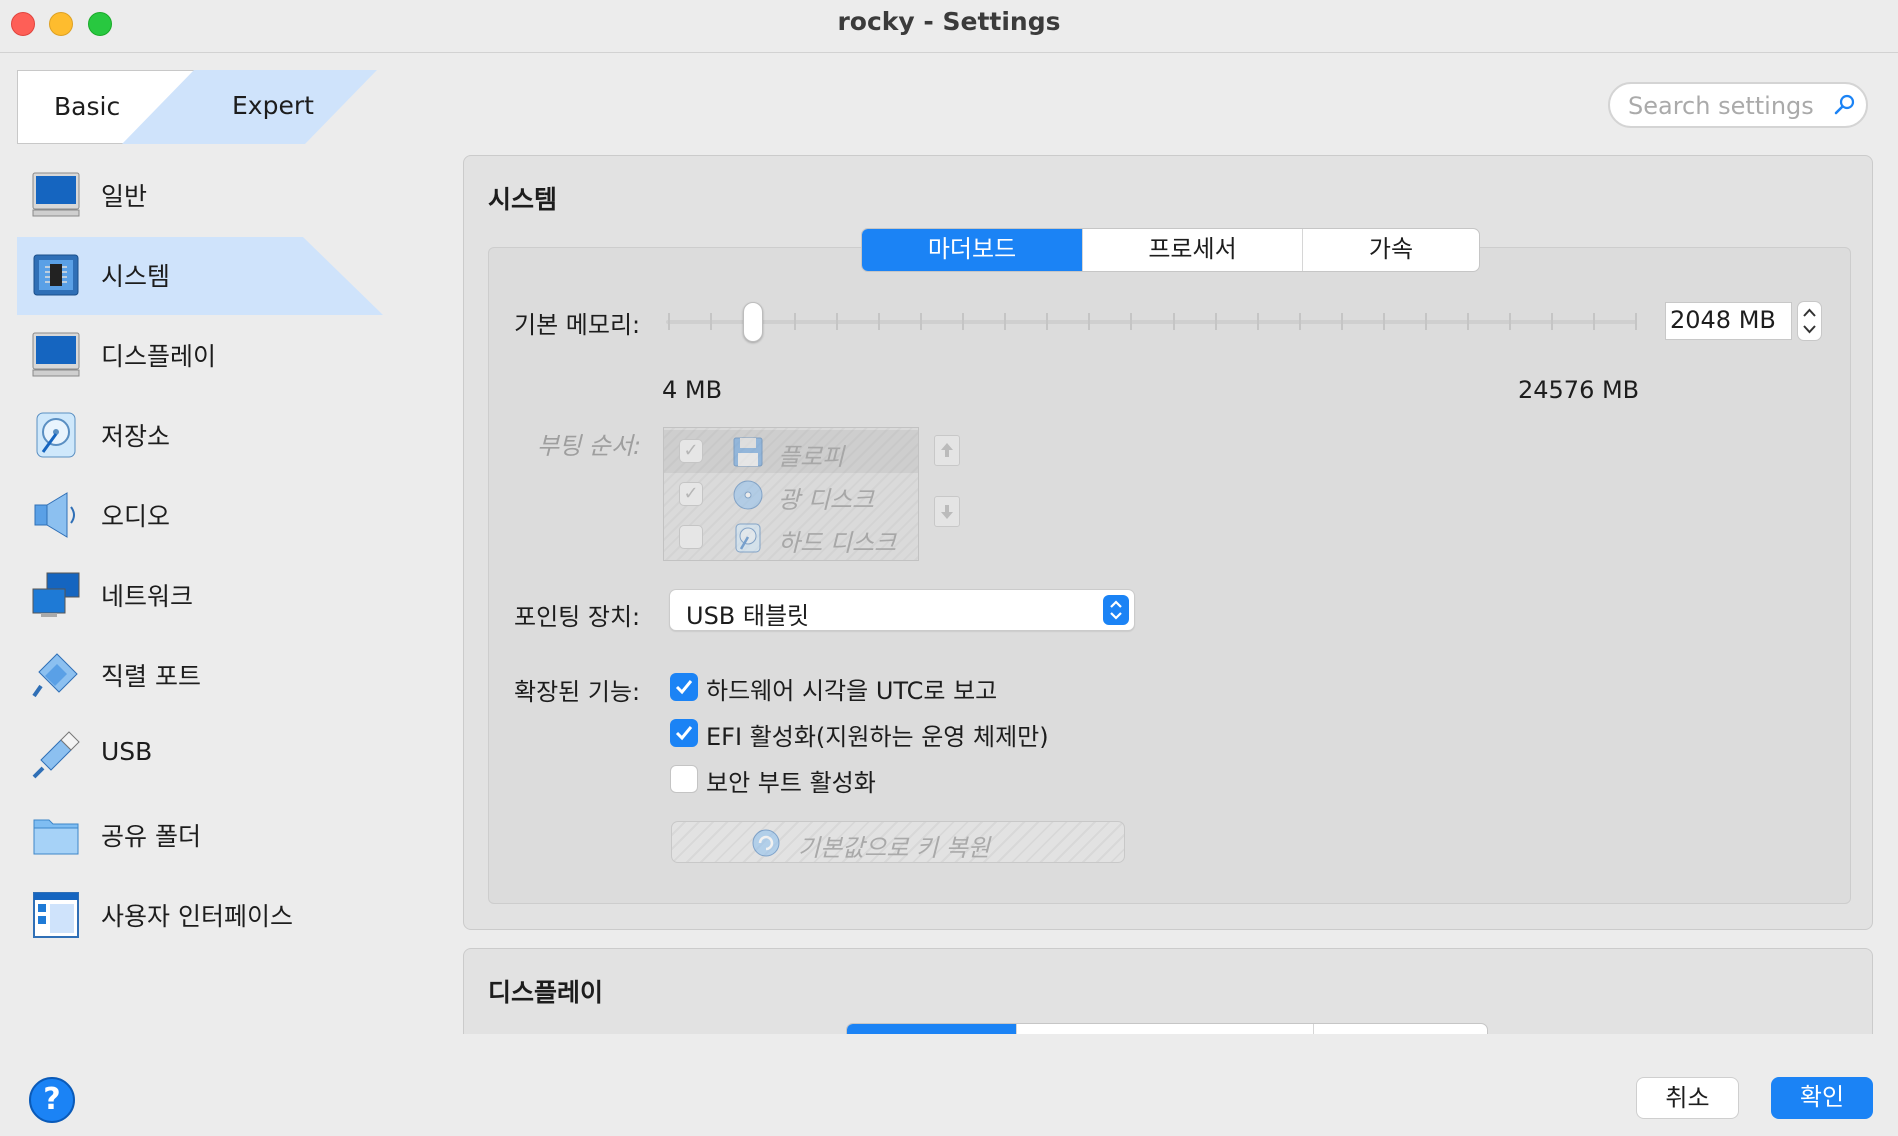  Describe the element at coordinates (826, 500) in the screenshot. I see `boot-item-label: 광 디스크` at that location.